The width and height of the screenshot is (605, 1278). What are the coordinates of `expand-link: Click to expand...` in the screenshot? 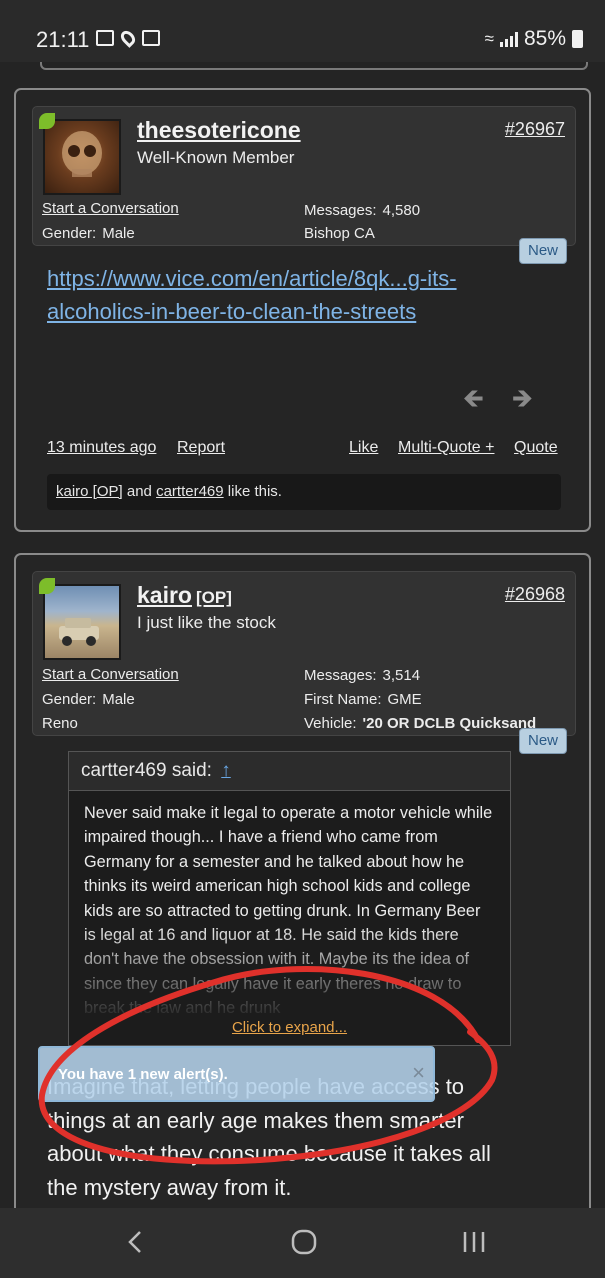 It's located at (289, 1030).